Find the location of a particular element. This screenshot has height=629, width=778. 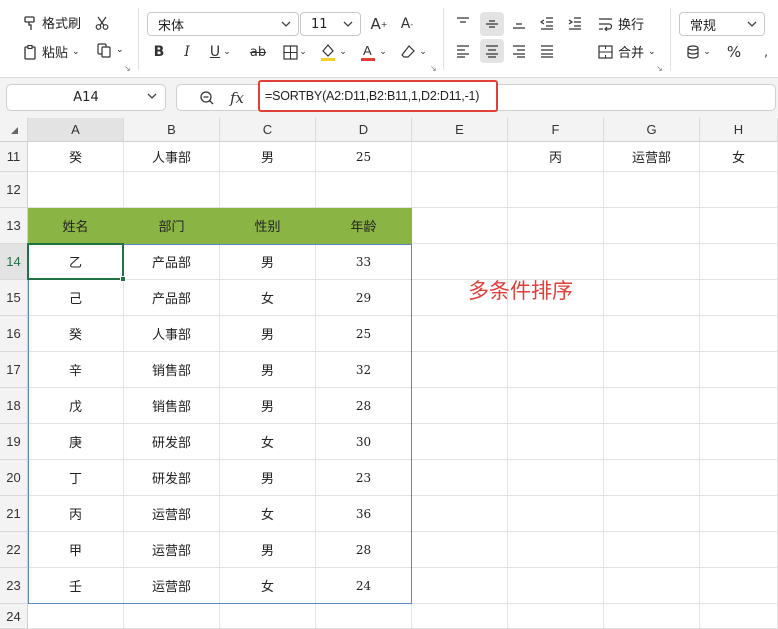

column-header-e: E is located at coordinates (460, 130).